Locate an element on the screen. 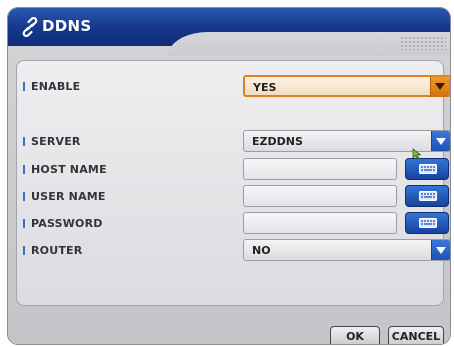 This screenshot has width=454, height=347. password-row: PASSWORD is located at coordinates (233, 224).